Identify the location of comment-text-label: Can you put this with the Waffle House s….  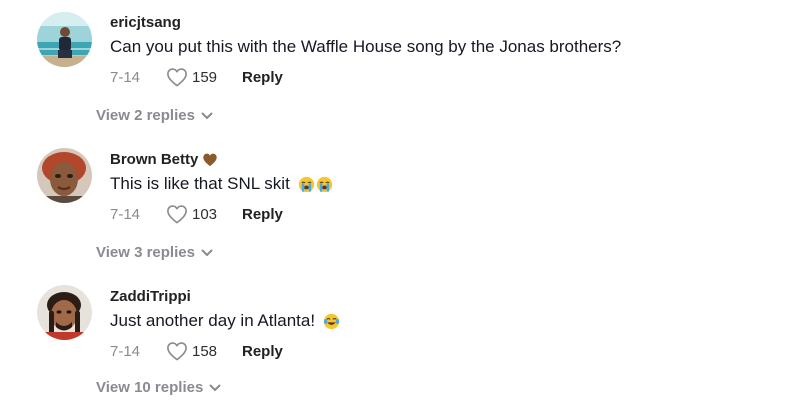
(366, 46).